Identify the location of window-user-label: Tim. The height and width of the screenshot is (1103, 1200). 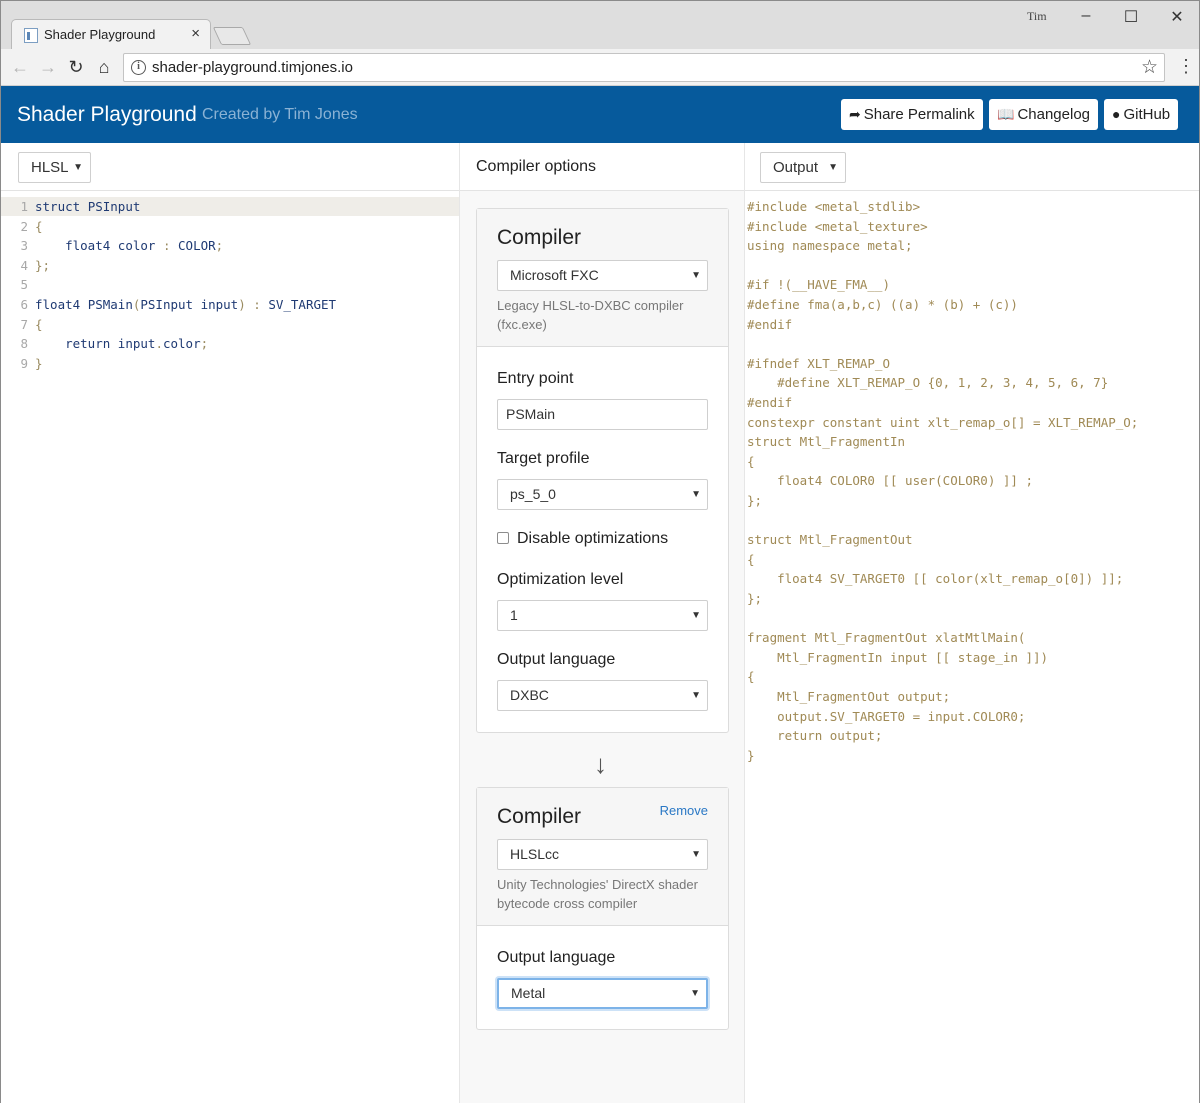
(1037, 16).